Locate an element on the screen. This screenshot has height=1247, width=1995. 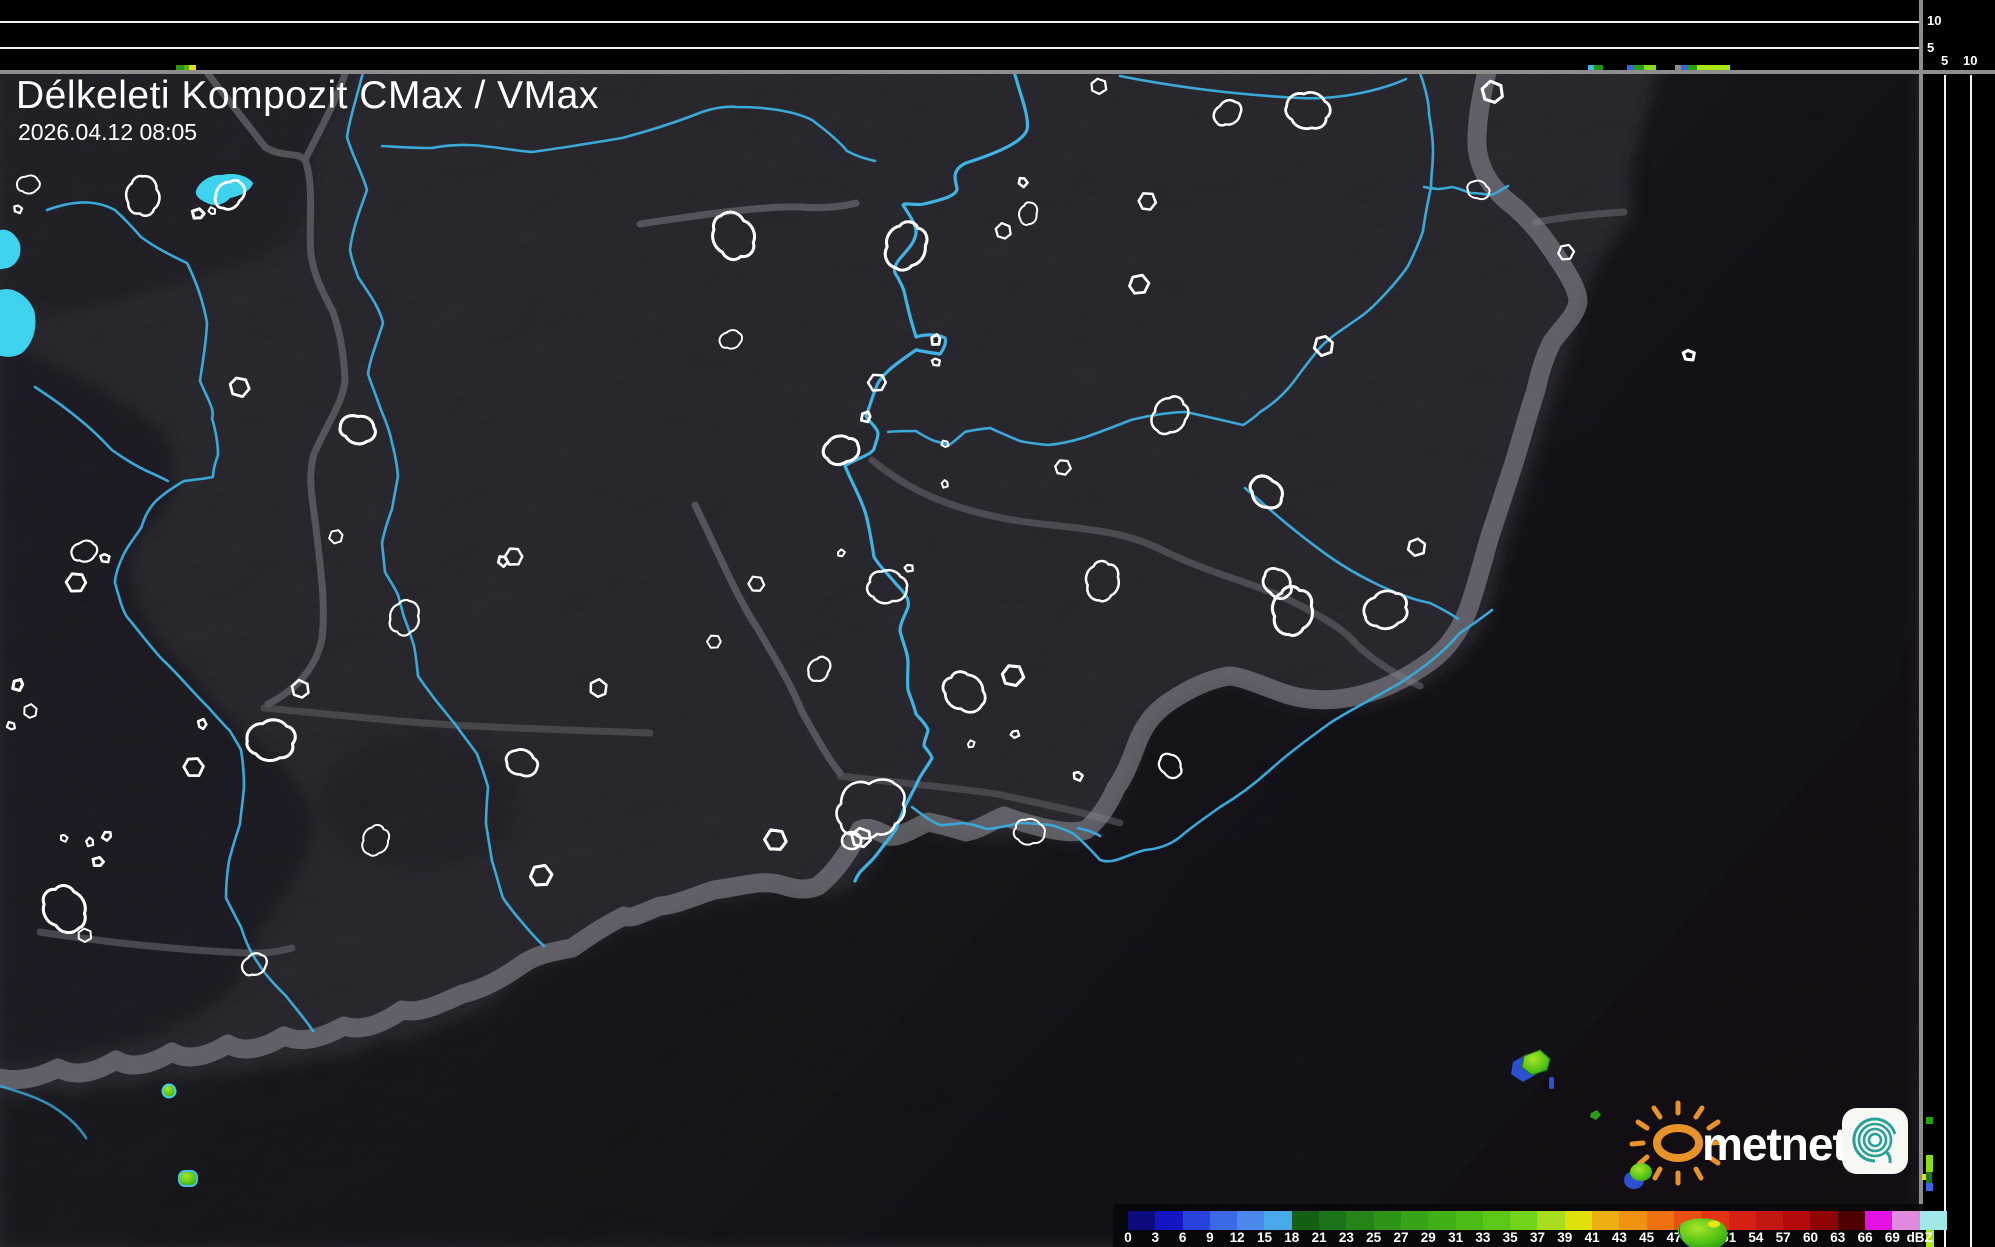
dbz-tick-label: 29 is located at coordinates (1428, 1237).